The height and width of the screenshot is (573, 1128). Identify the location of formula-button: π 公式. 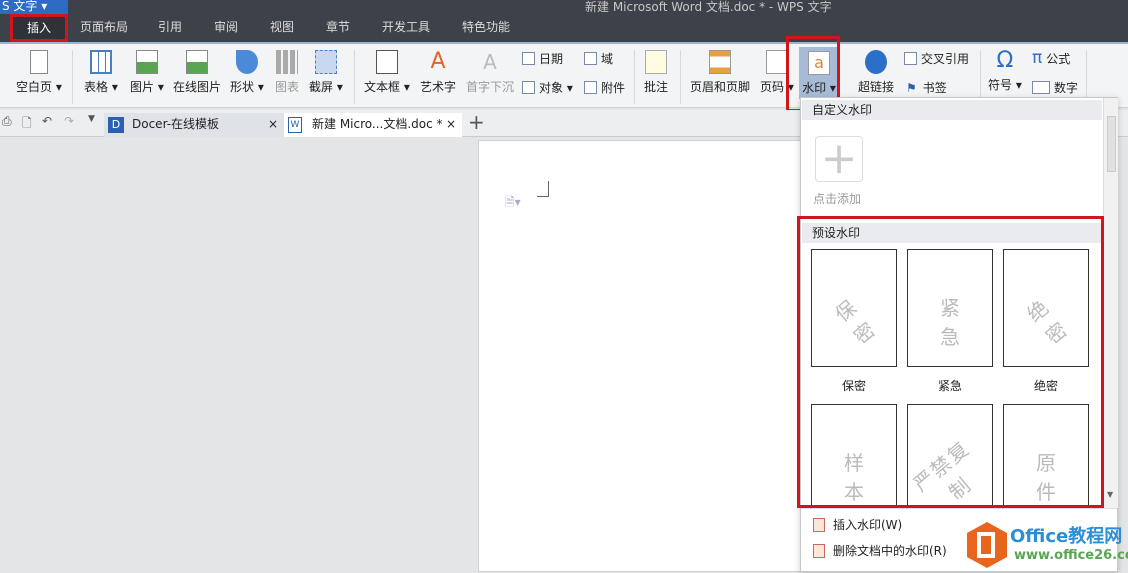
(1051, 58).